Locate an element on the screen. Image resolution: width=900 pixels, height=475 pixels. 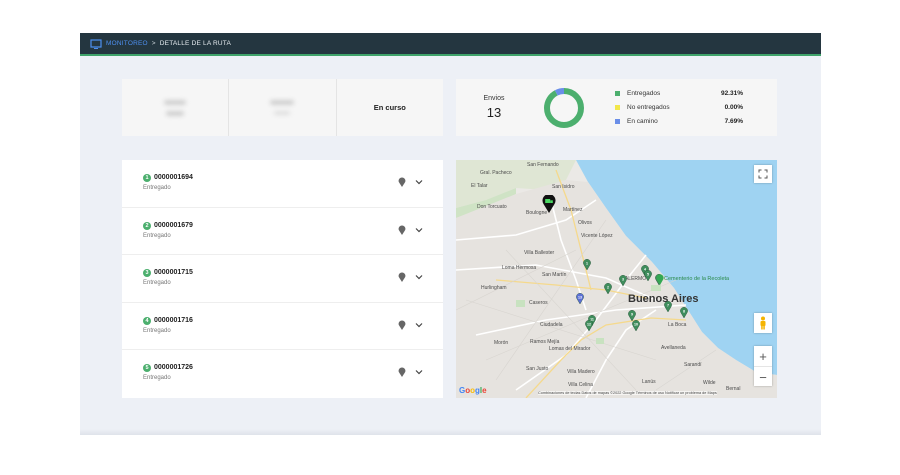
legend-item: En camino 7.69% is located at coordinates (679, 122).